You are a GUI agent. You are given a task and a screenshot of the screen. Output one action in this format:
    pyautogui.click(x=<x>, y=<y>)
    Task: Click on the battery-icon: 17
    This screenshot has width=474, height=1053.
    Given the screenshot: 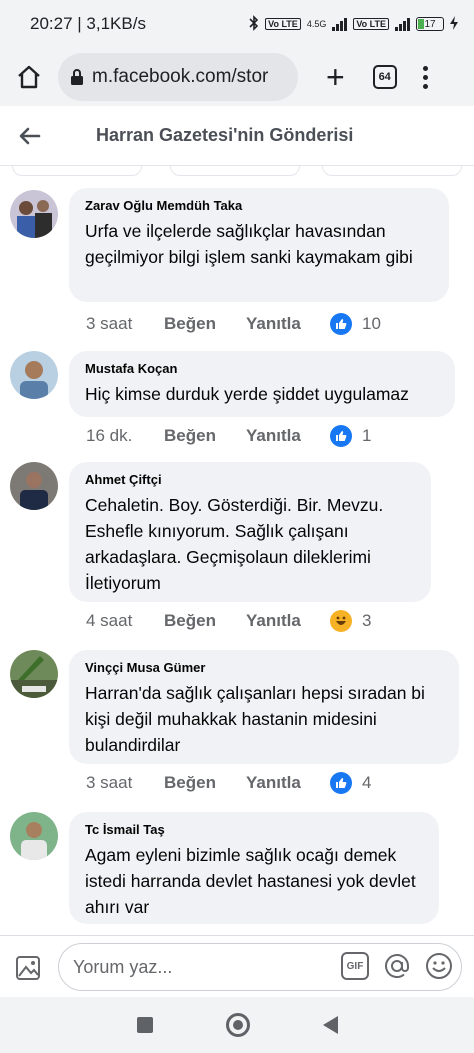 What is the action you would take?
    pyautogui.click(x=430, y=24)
    